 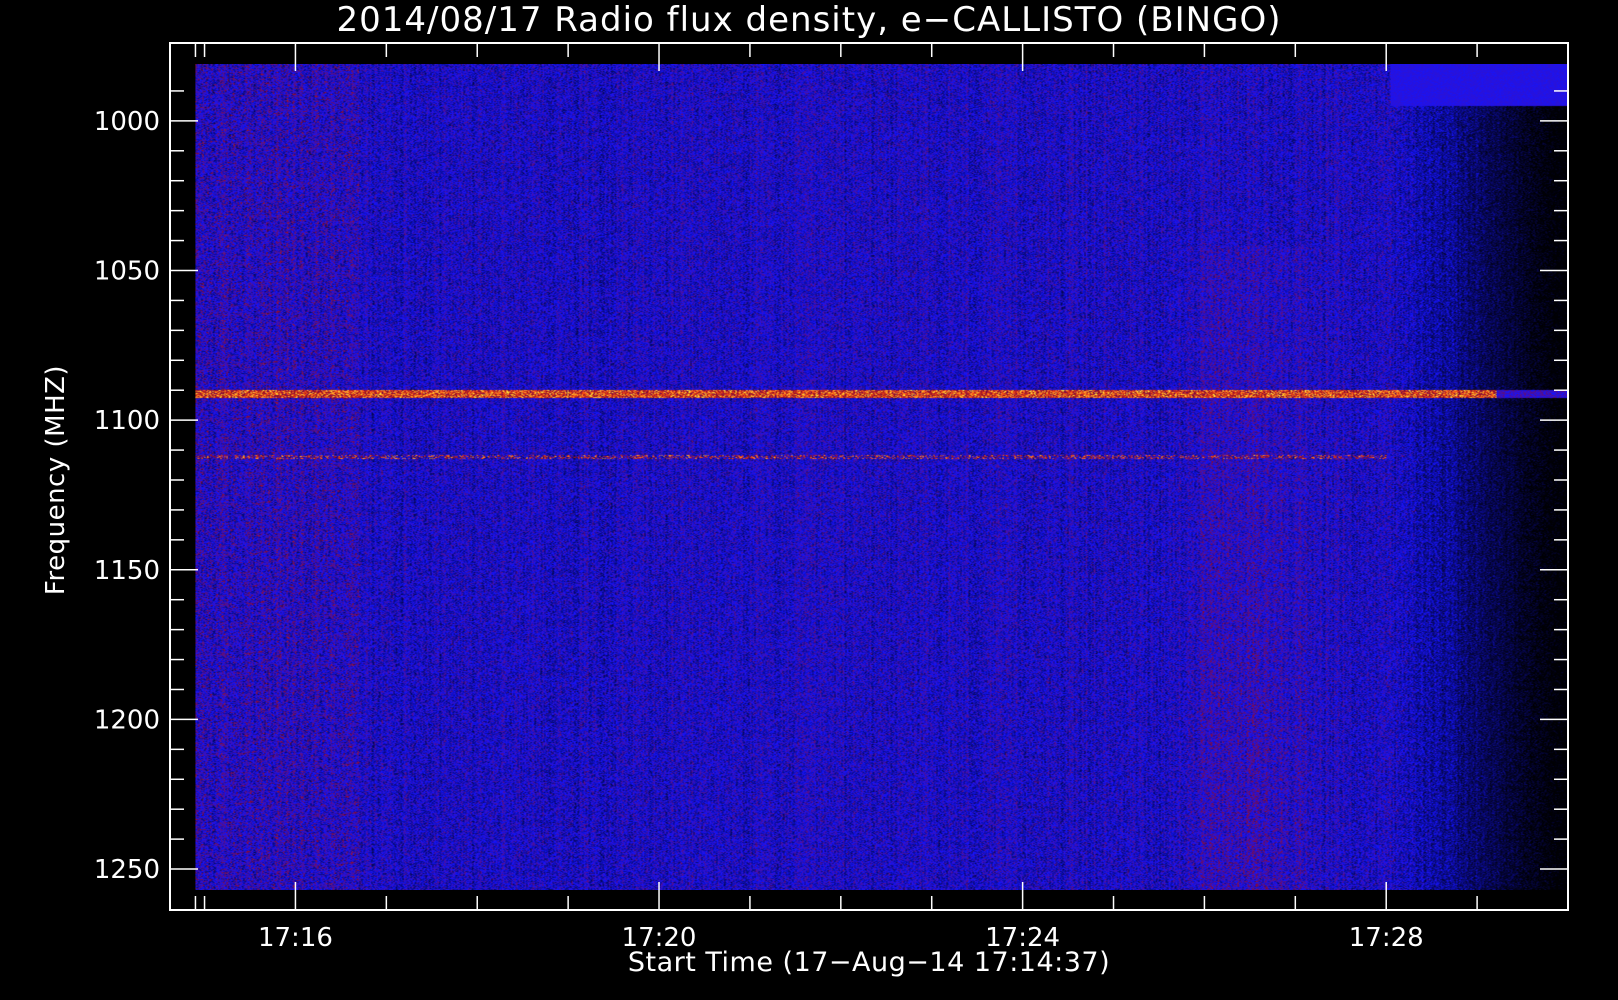 What do you see at coordinates (127, 571) in the screenshot?
I see `y-tick-label: 1150` at bounding box center [127, 571].